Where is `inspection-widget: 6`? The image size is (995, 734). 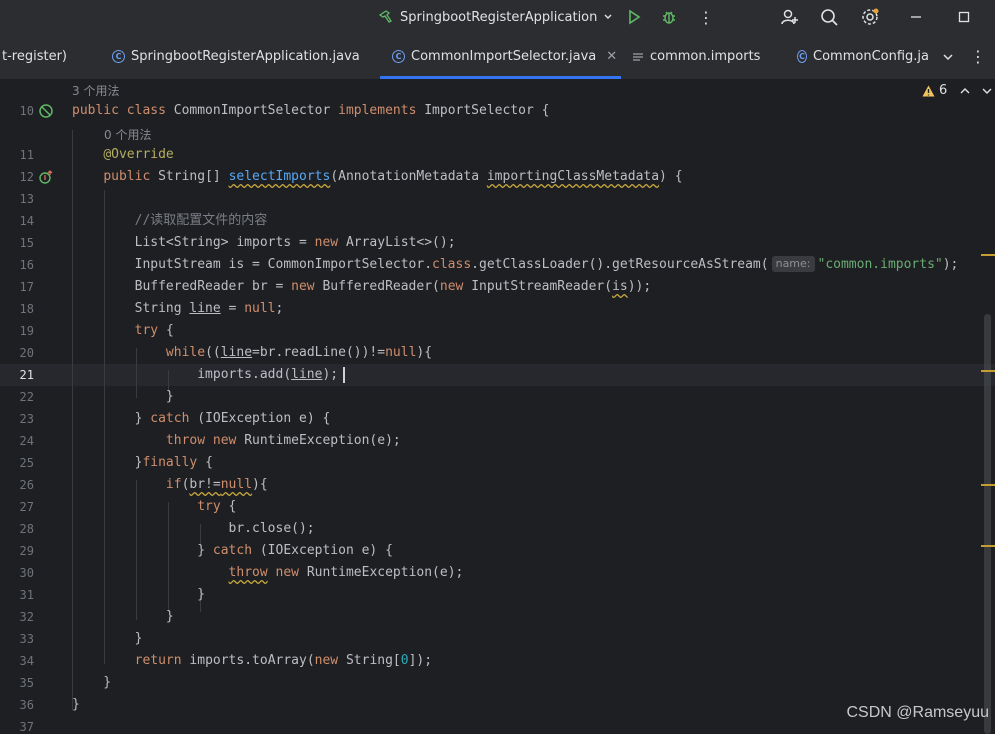
inspection-widget: 6 is located at coordinates (957, 90).